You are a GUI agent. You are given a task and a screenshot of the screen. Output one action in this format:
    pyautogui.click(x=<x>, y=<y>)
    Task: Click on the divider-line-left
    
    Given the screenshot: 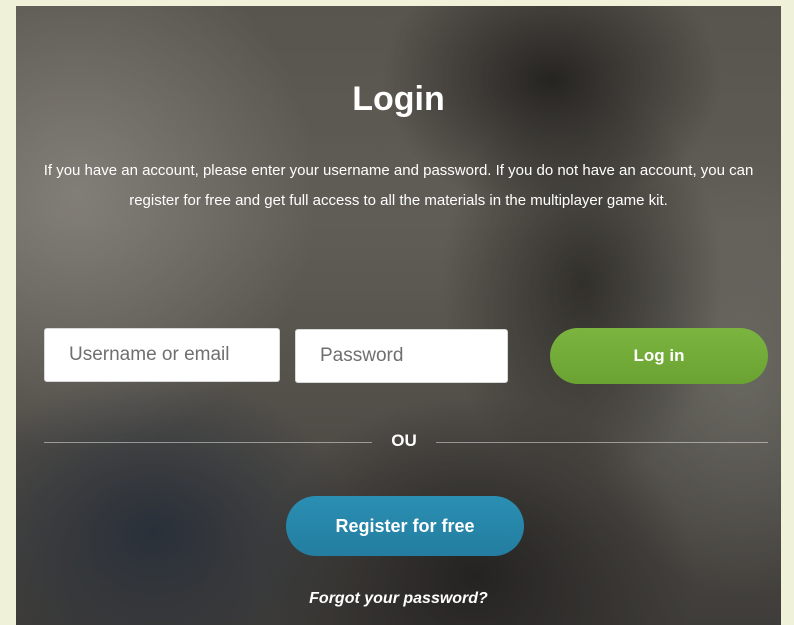 What is the action you would take?
    pyautogui.click(x=208, y=442)
    